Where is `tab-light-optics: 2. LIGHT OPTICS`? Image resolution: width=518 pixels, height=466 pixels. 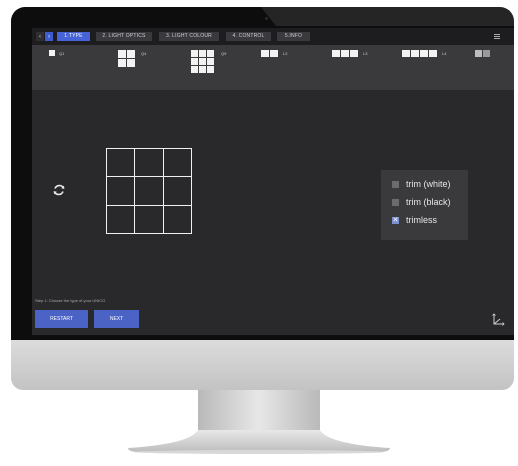
tab-light-optics: 2. LIGHT OPTICS is located at coordinates (124, 36).